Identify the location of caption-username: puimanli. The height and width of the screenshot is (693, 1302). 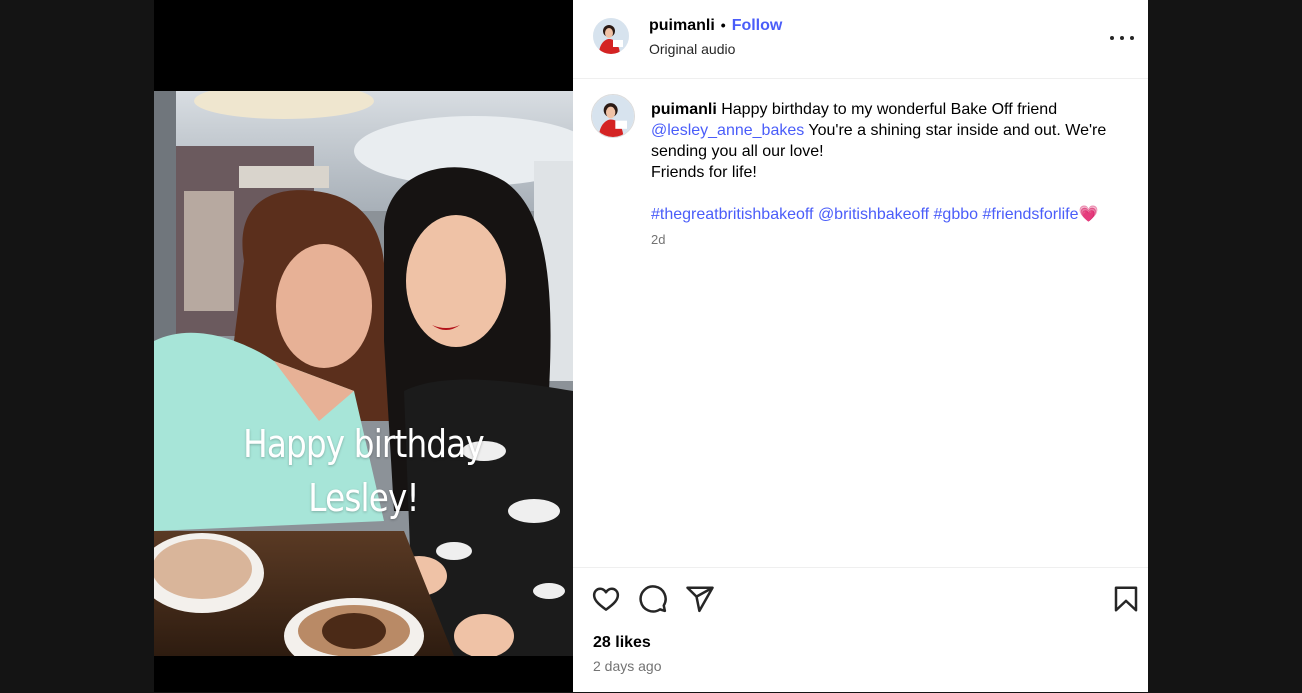
(684, 109).